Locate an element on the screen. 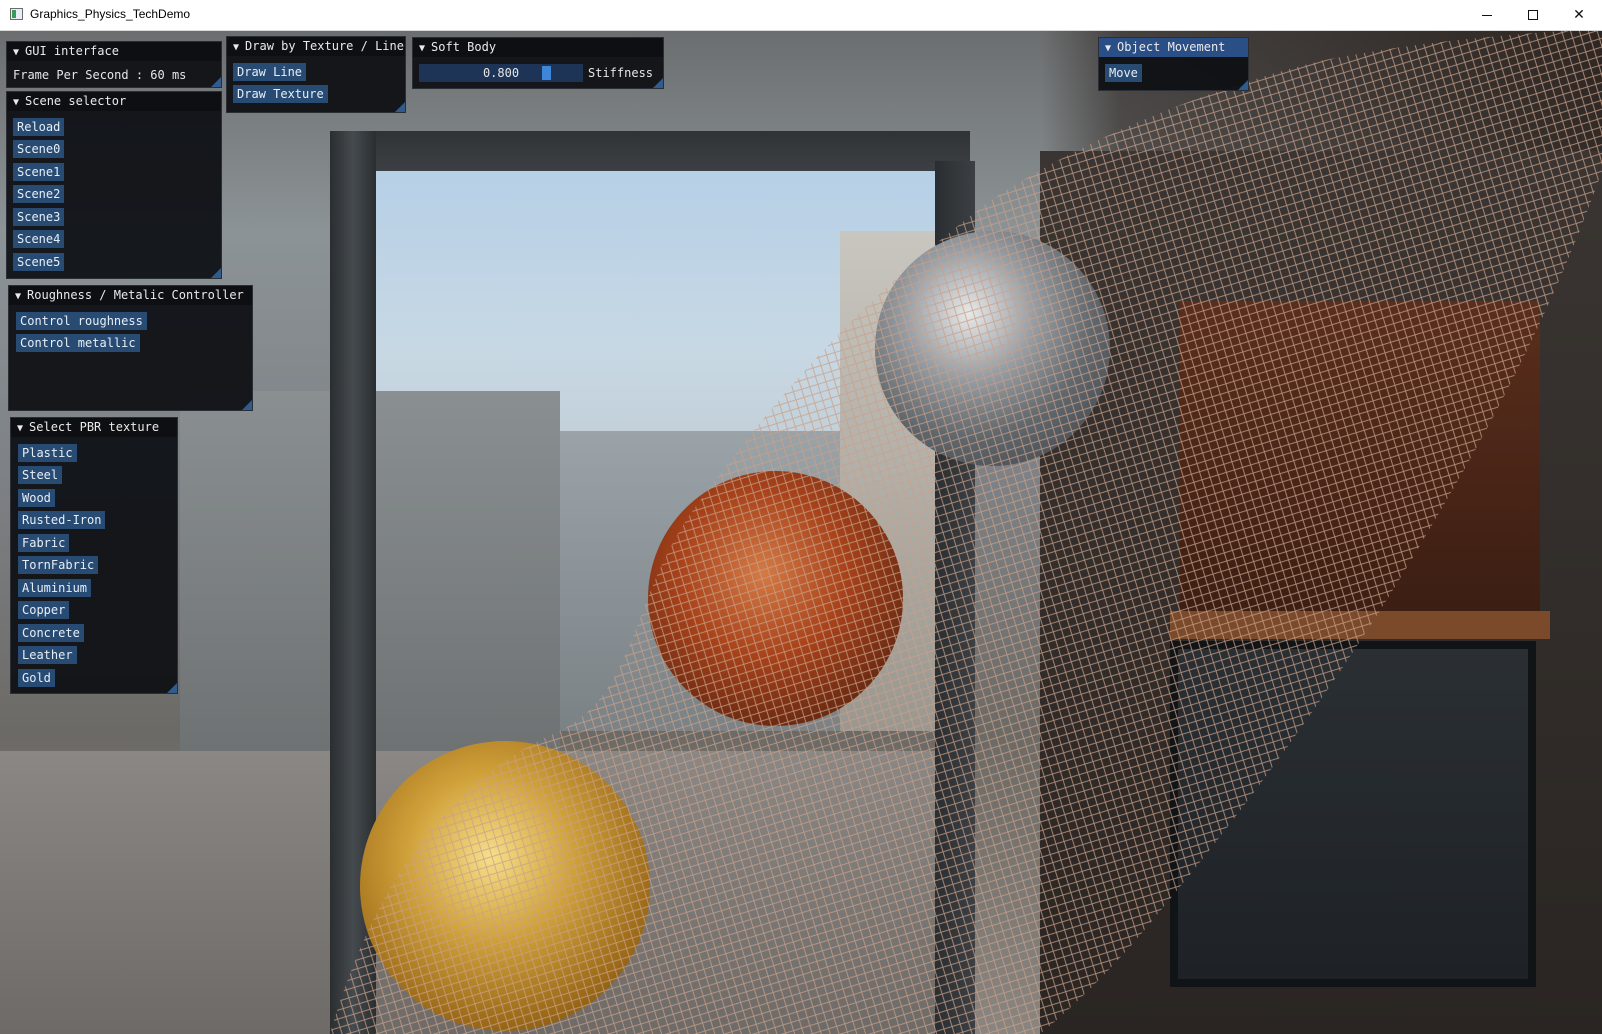  close-button: ✕ is located at coordinates (1579, 15).